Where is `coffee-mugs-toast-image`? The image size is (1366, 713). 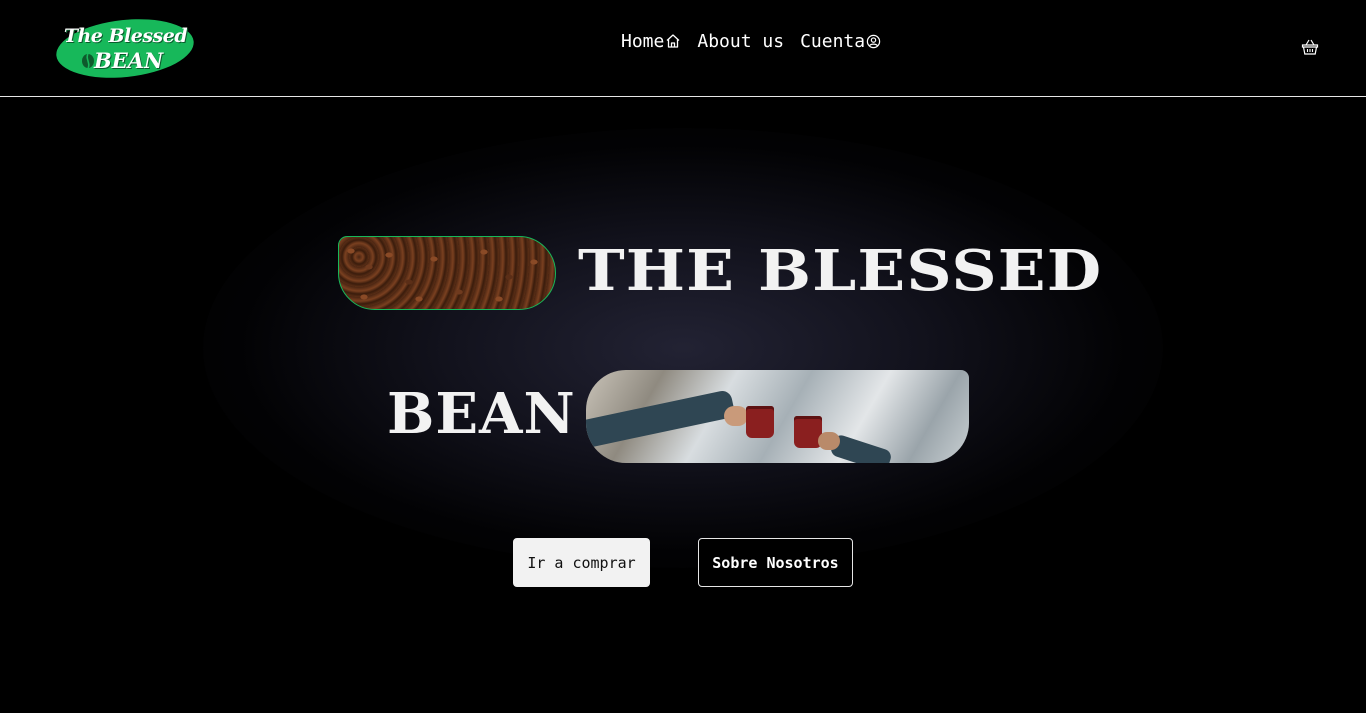
coffee-mugs-toast-image is located at coordinates (777, 416).